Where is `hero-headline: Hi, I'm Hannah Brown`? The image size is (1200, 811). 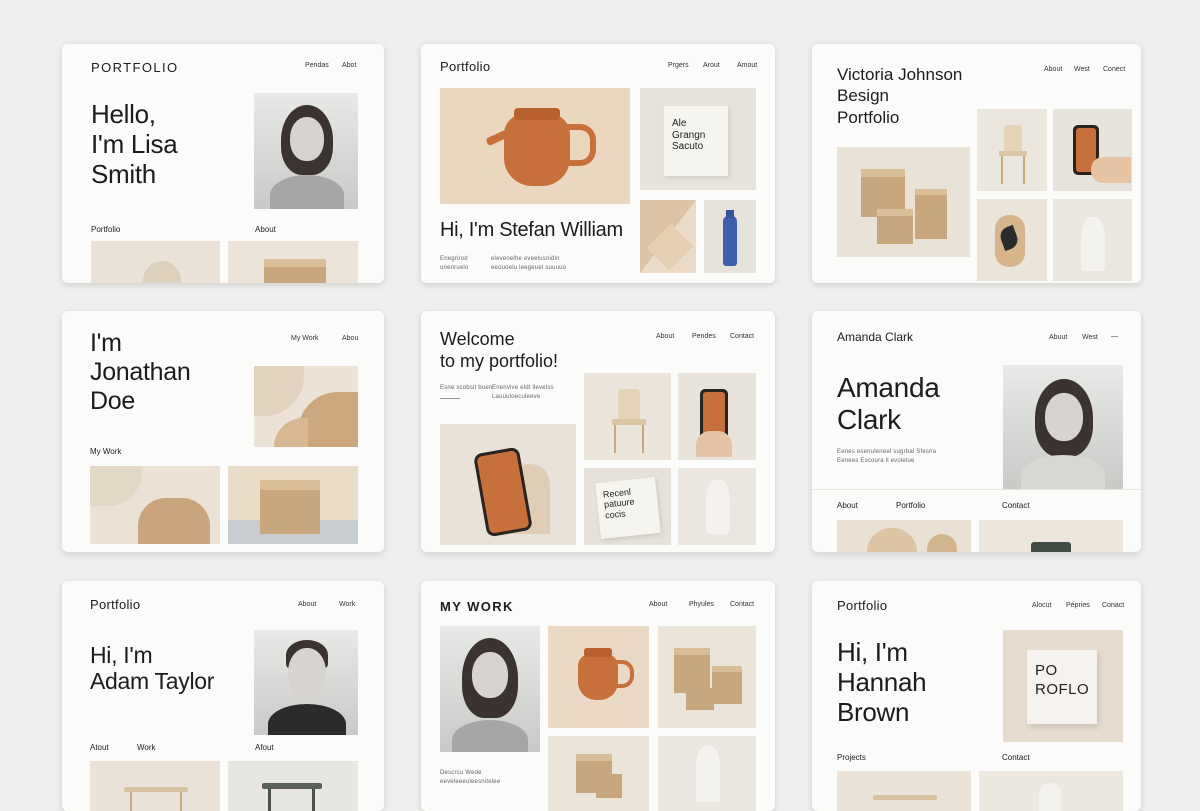 hero-headline: Hi, I'm Hannah Brown is located at coordinates (882, 682).